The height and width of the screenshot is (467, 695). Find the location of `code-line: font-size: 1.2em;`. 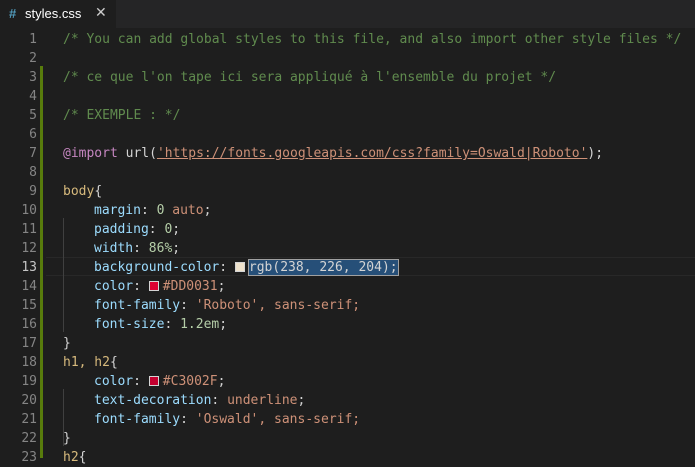

code-line: font-size: 1.2em; is located at coordinates (160, 324).